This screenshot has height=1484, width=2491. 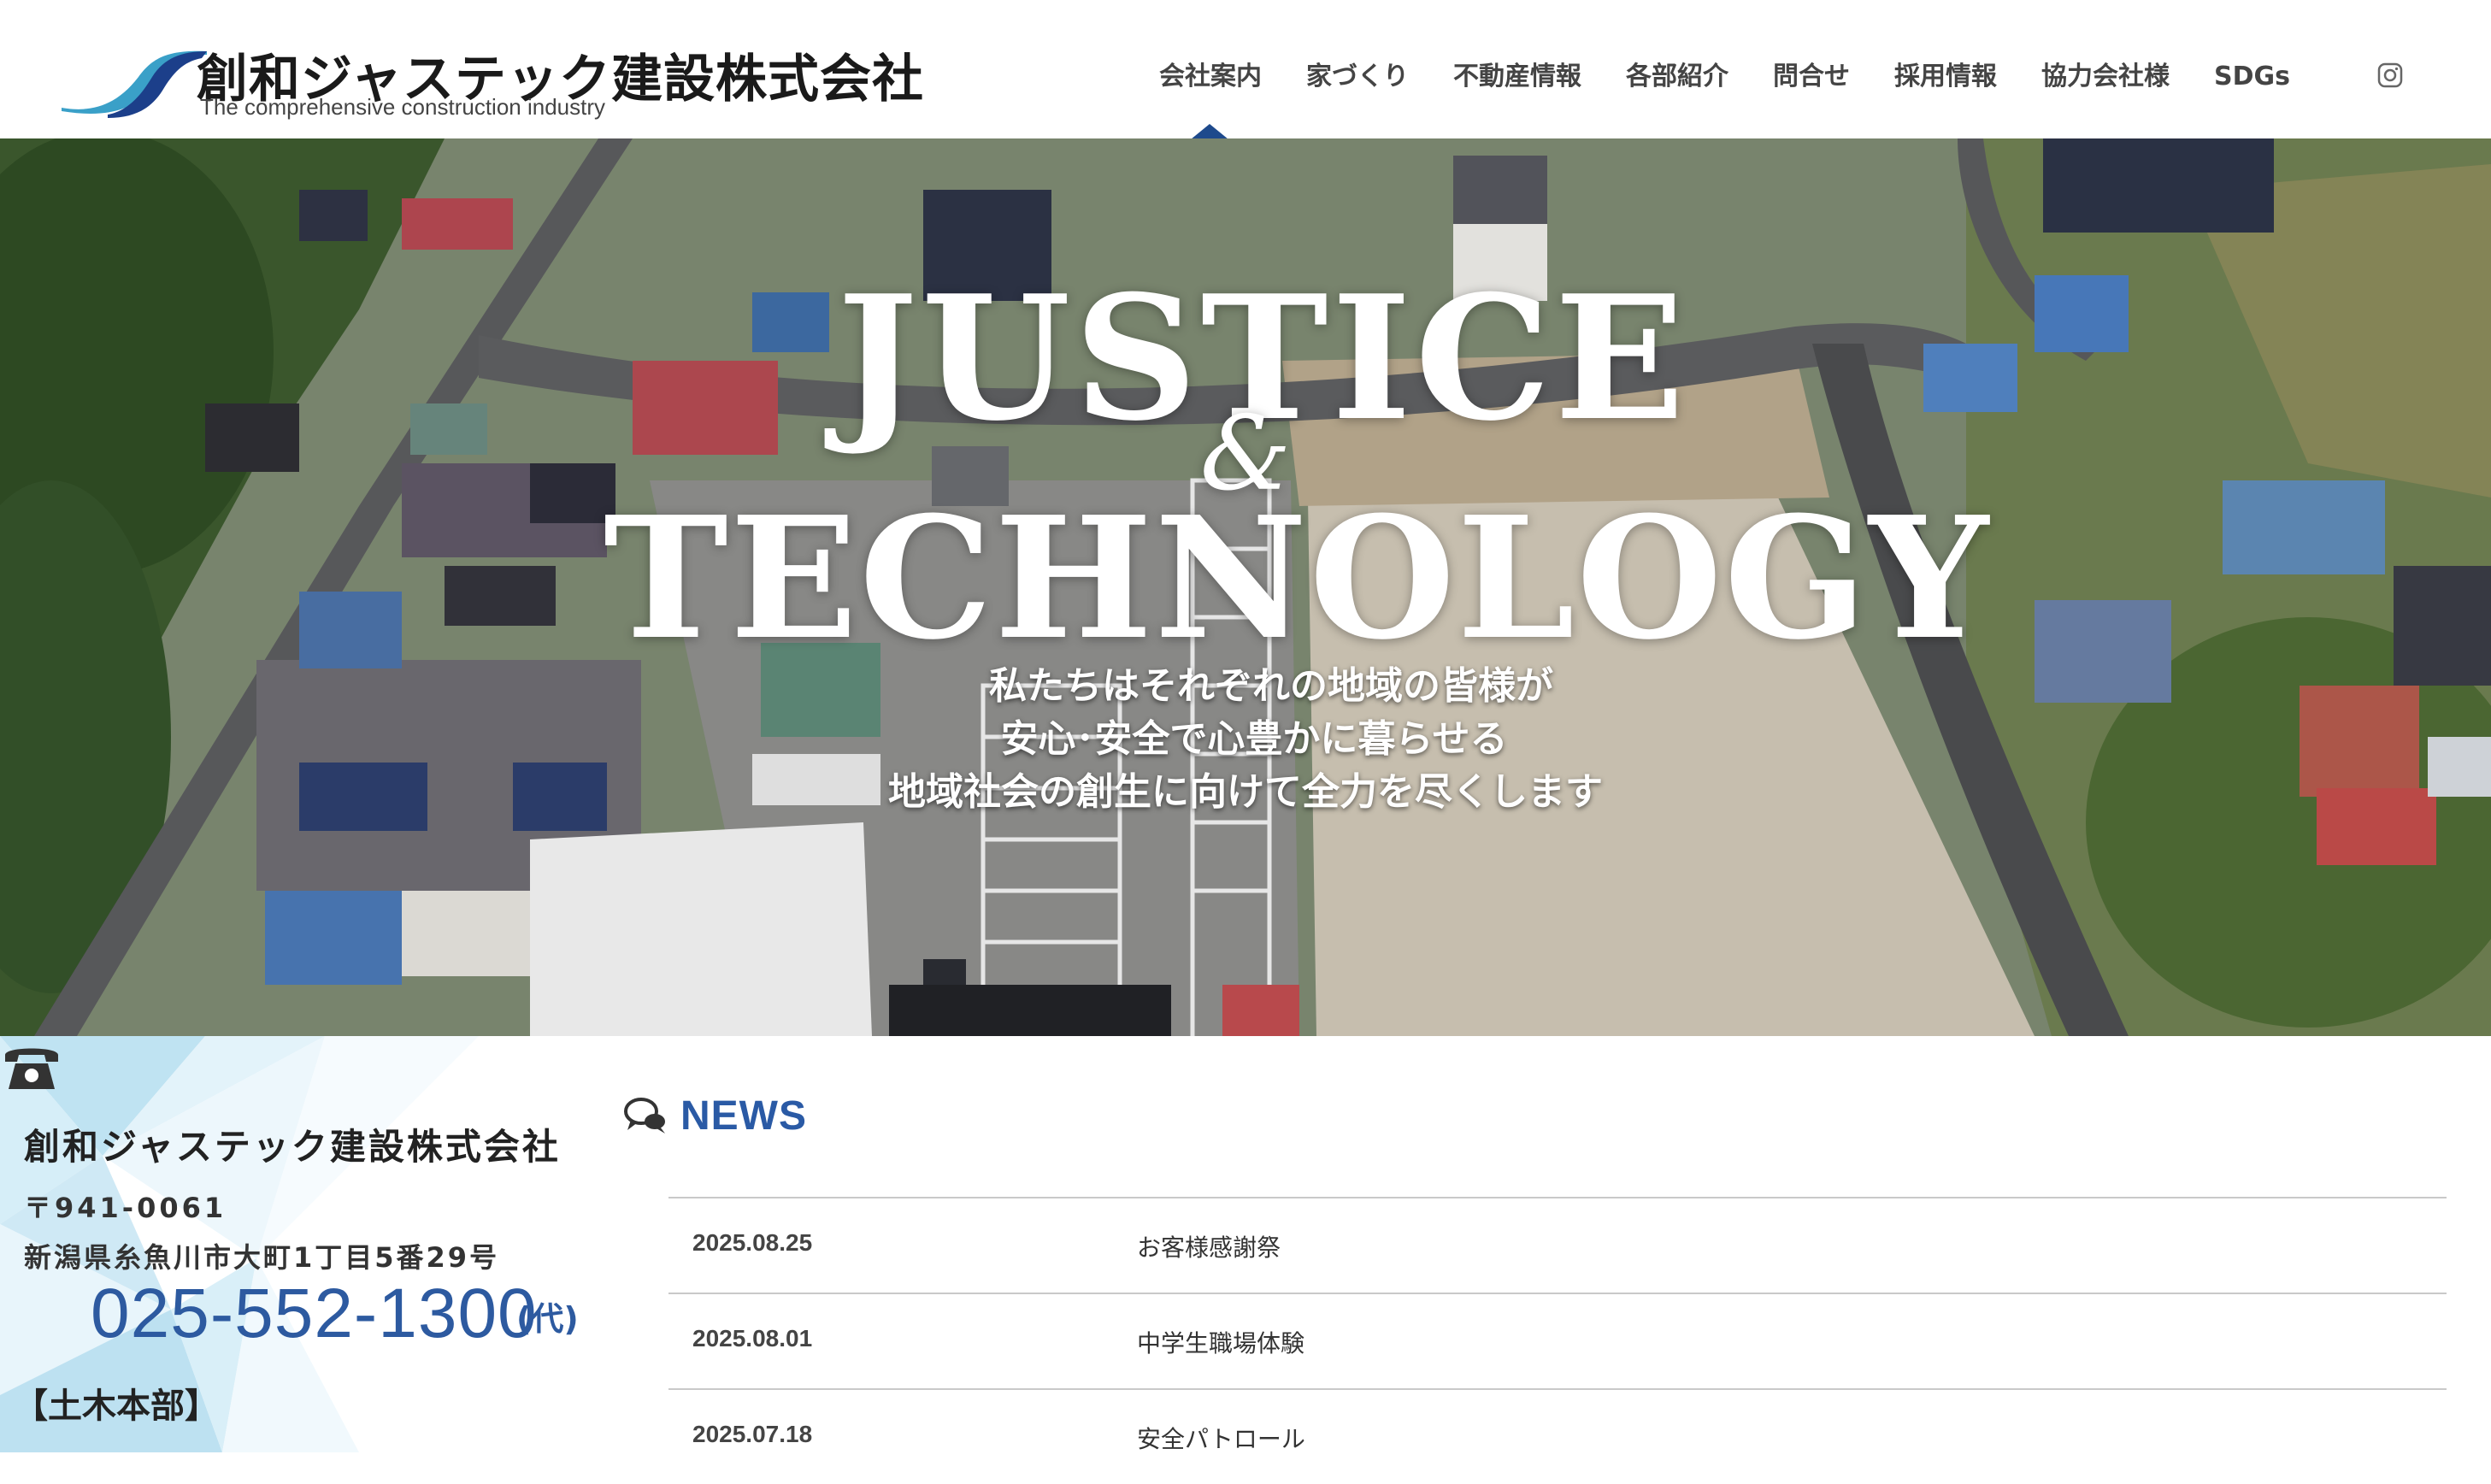 What do you see at coordinates (1811, 77) in the screenshot?
I see `nav-contact: 問合せ` at bounding box center [1811, 77].